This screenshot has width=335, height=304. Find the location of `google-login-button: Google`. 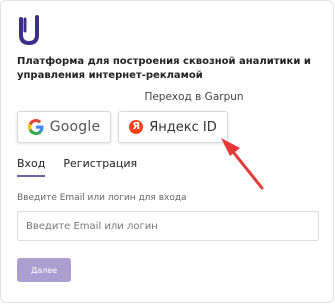

google-login-button: Google is located at coordinates (64, 127).